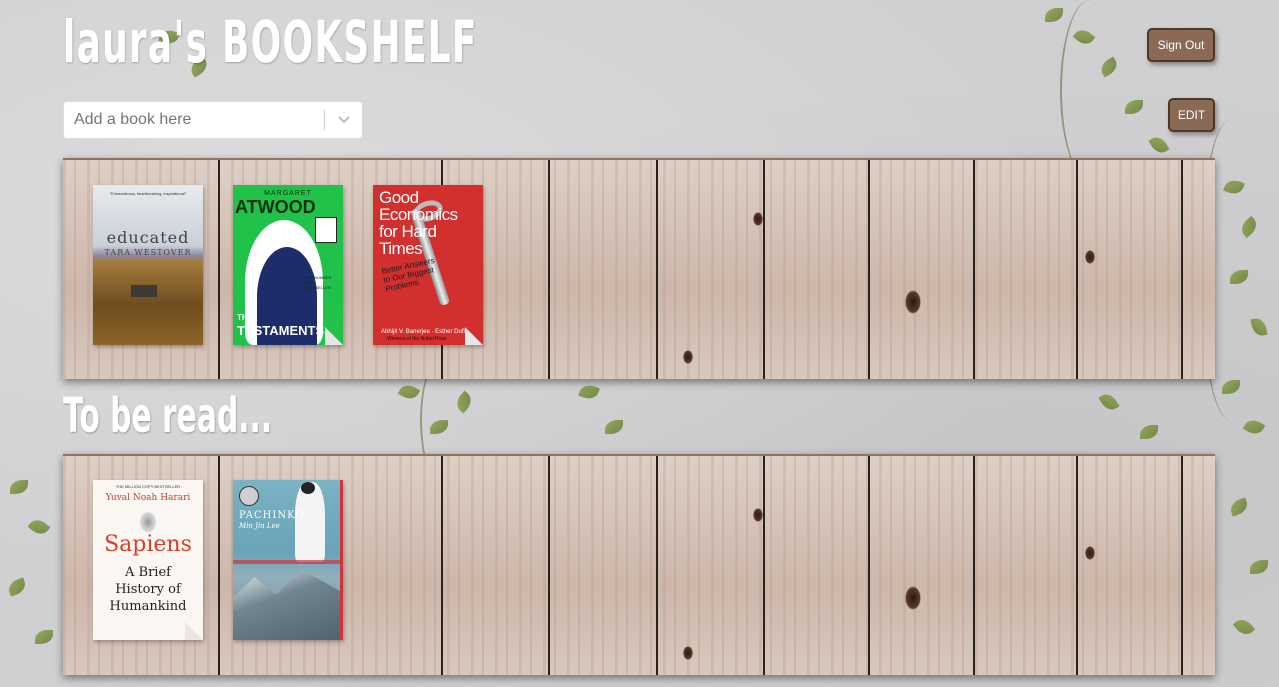  What do you see at coordinates (318, 282) in the screenshot?
I see `book-tagline: THE NUMBER ONE BESTSELLER` at bounding box center [318, 282].